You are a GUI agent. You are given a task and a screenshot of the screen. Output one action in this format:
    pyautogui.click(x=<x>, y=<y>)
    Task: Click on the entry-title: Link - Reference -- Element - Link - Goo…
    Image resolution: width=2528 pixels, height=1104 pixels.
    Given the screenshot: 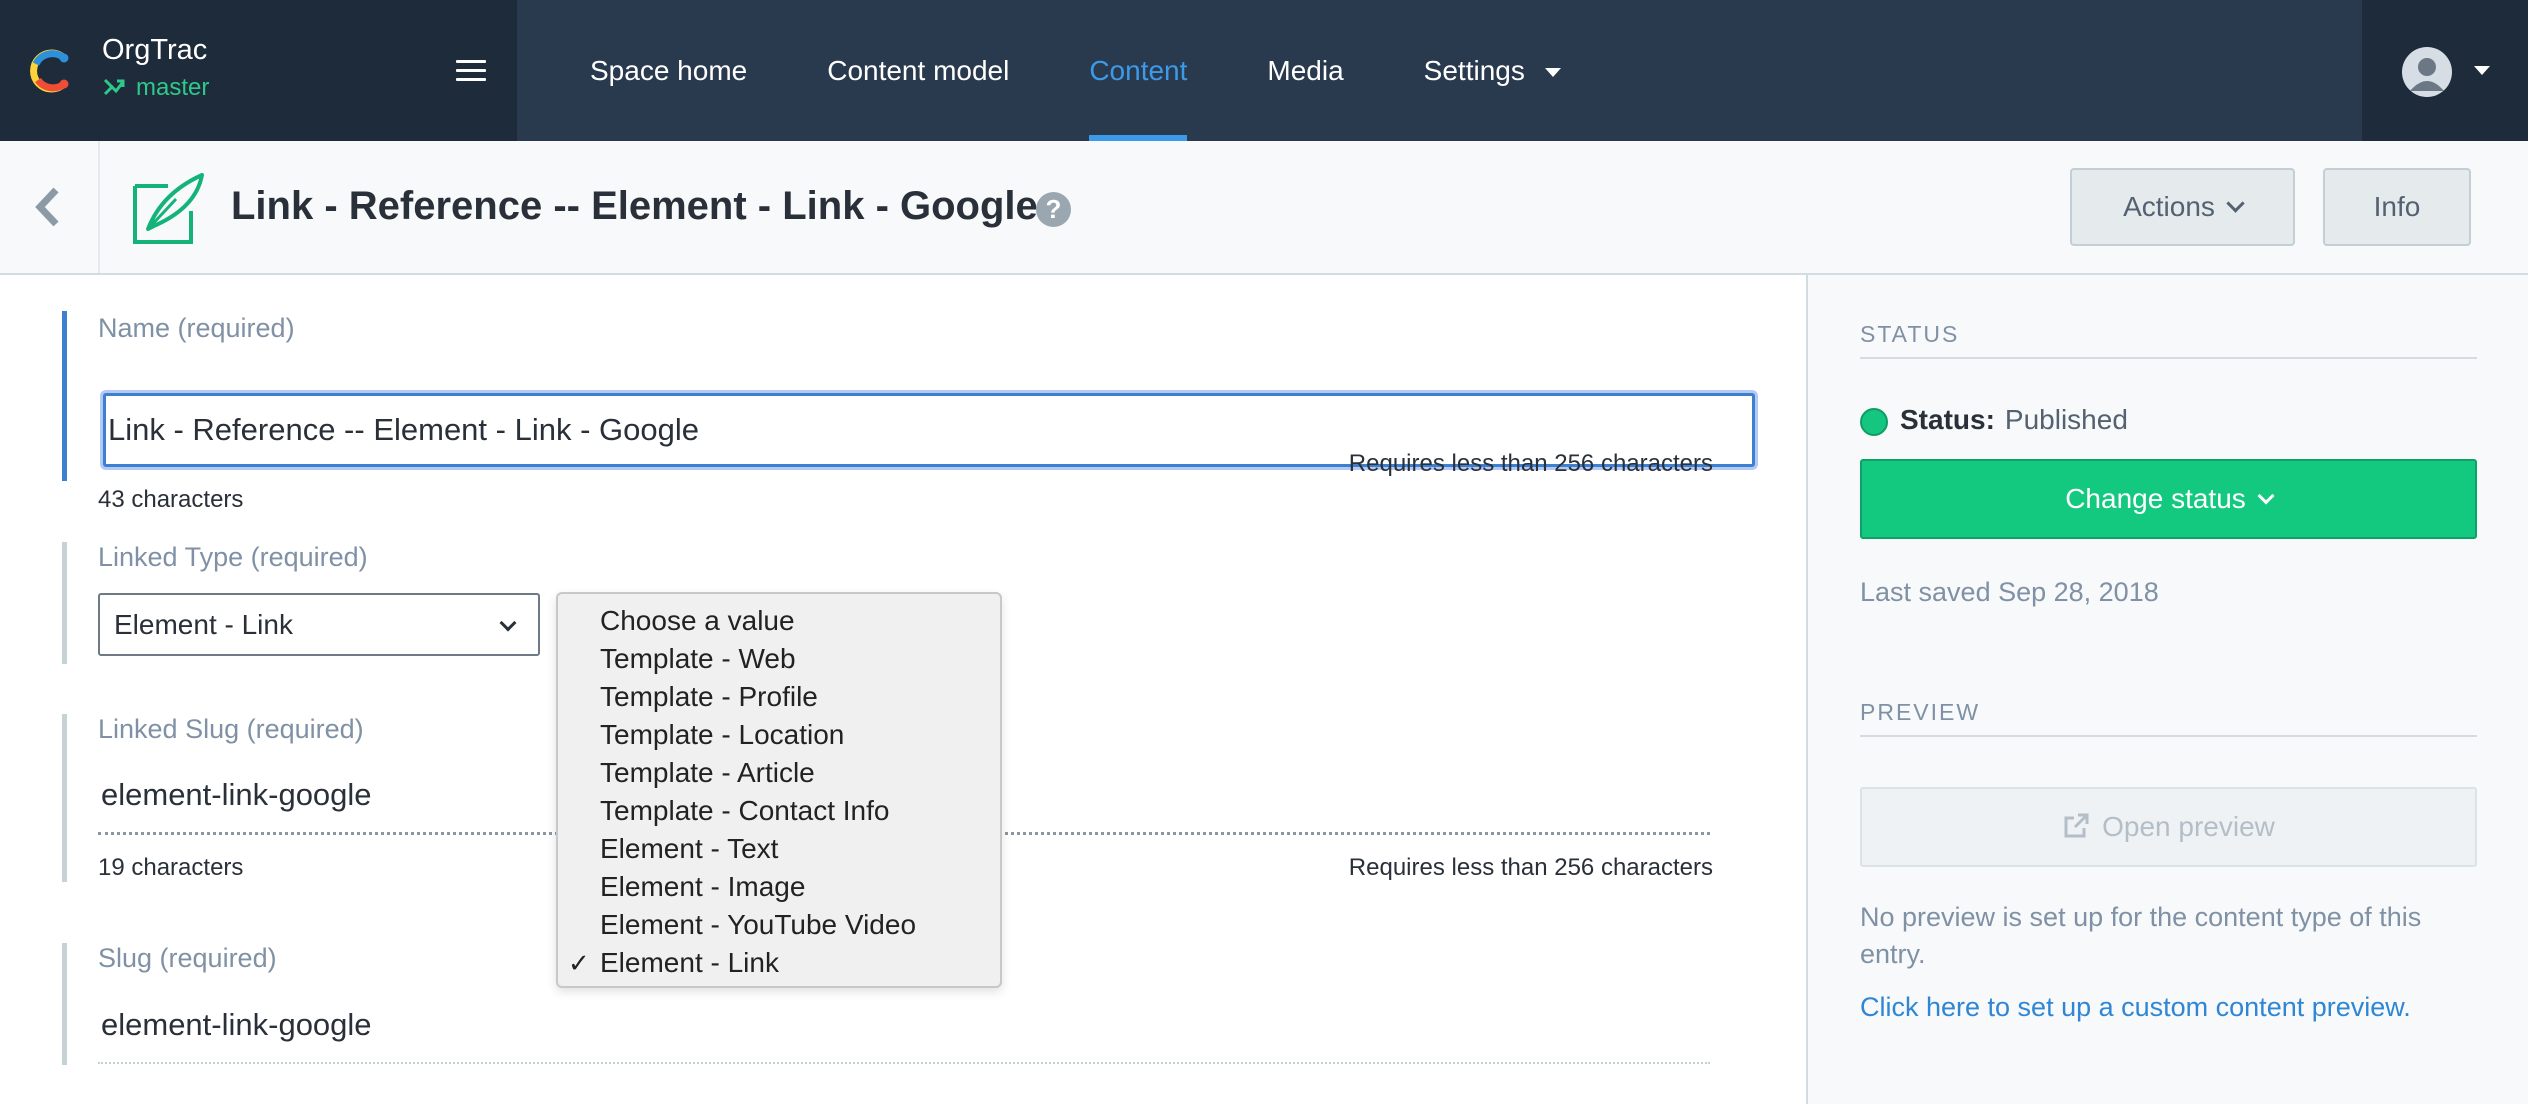 What is the action you would take?
    pyautogui.click(x=634, y=206)
    